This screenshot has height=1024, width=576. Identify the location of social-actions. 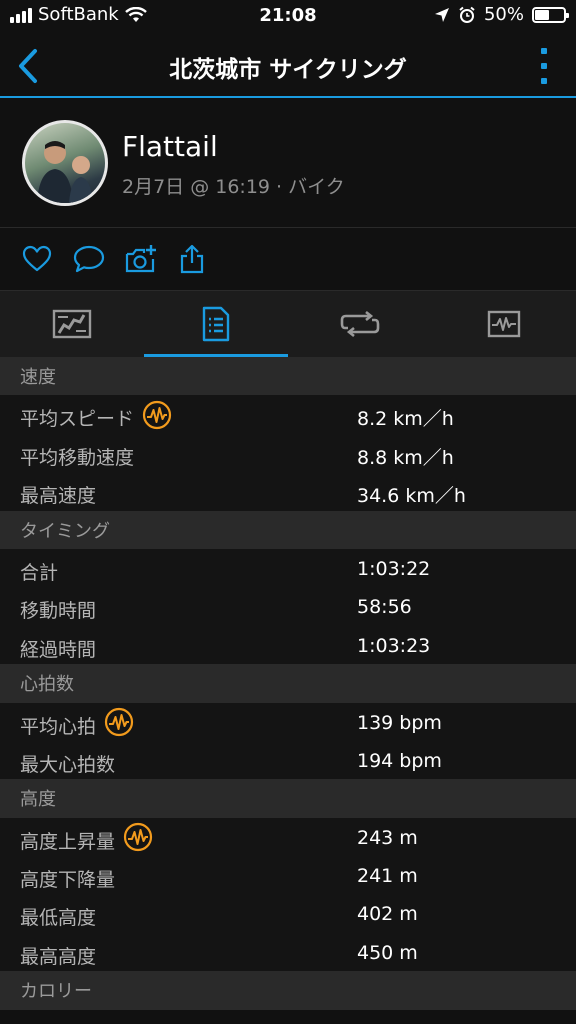
(288, 260).